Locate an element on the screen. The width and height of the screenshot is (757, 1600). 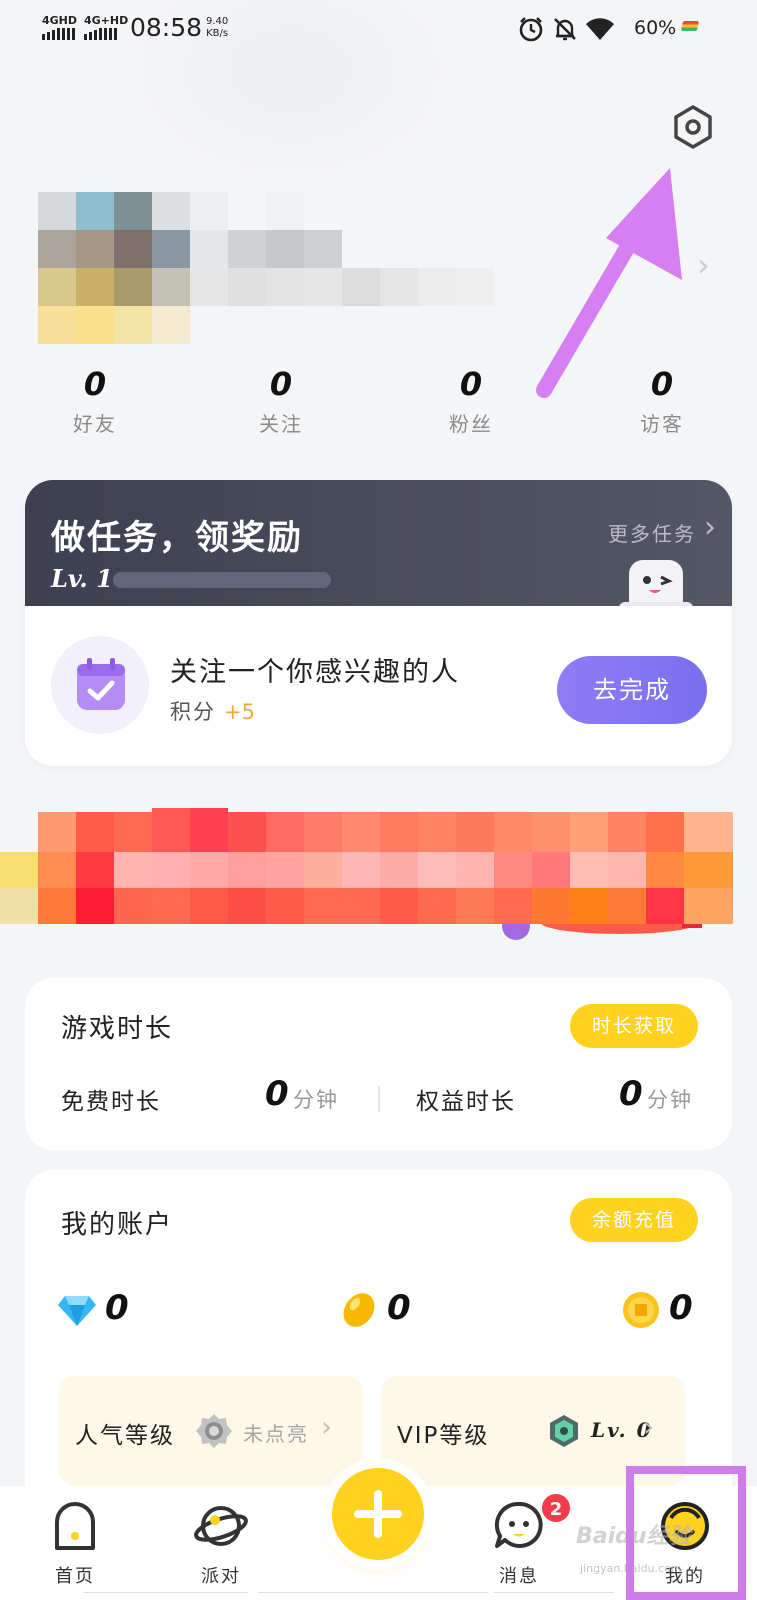
coin-icon is located at coordinates (641, 1310).